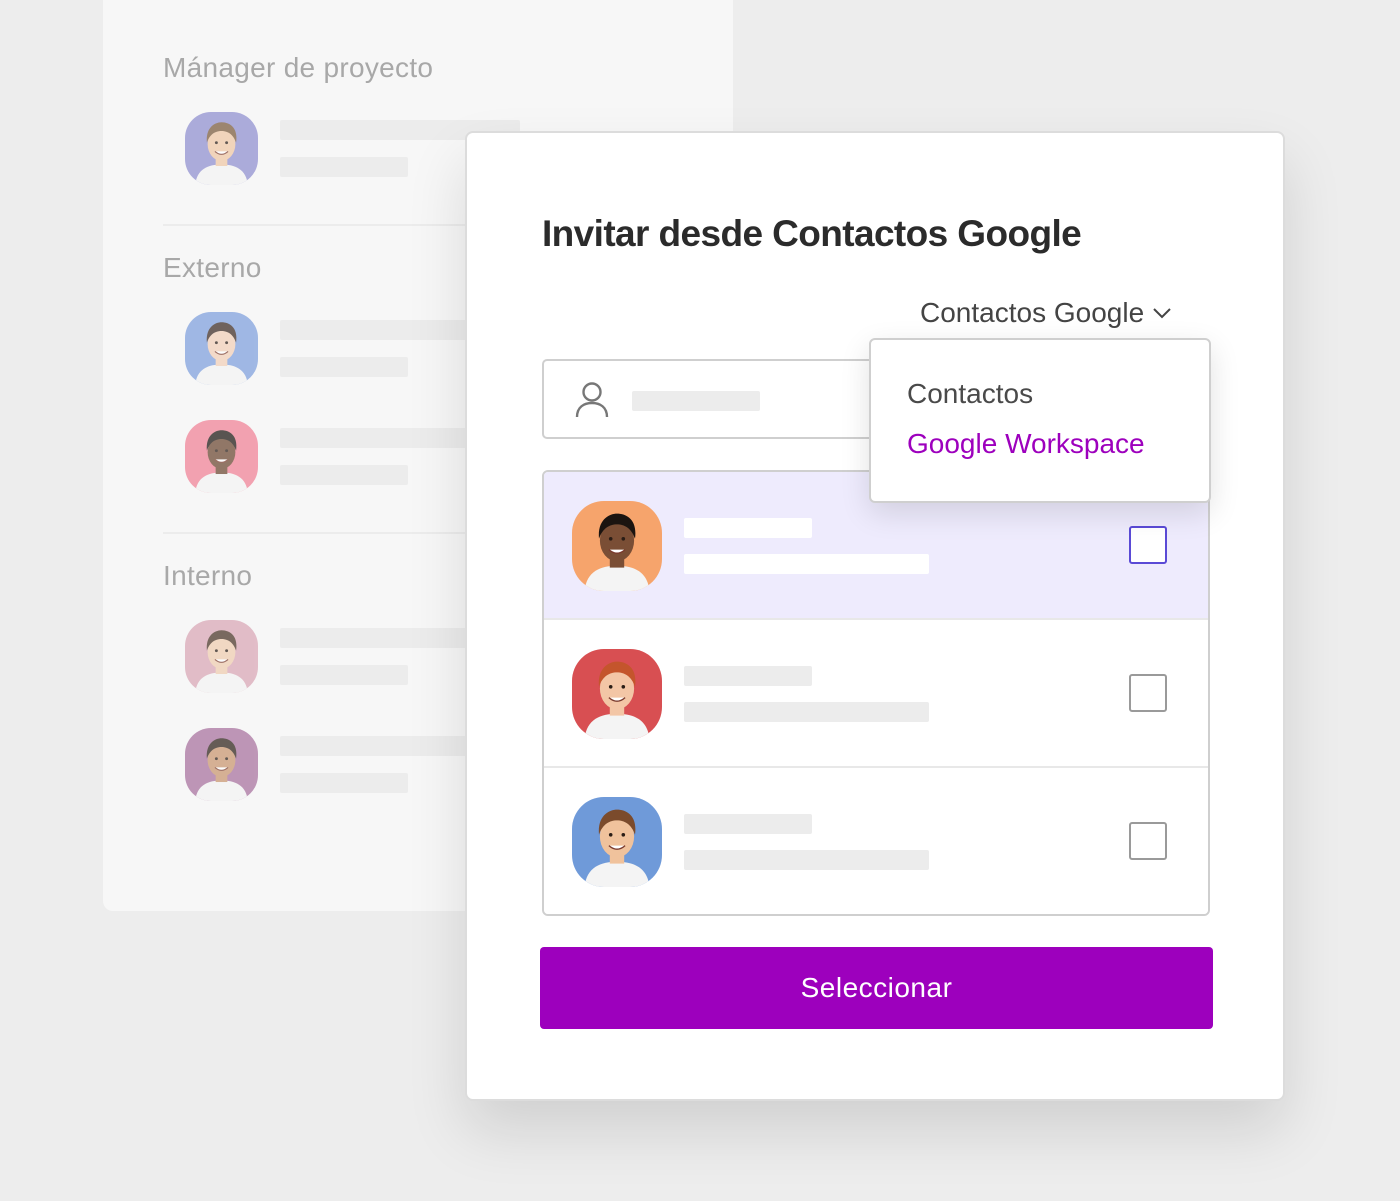  I want to click on modal-title: Invitar desde Contactos Google, so click(812, 233).